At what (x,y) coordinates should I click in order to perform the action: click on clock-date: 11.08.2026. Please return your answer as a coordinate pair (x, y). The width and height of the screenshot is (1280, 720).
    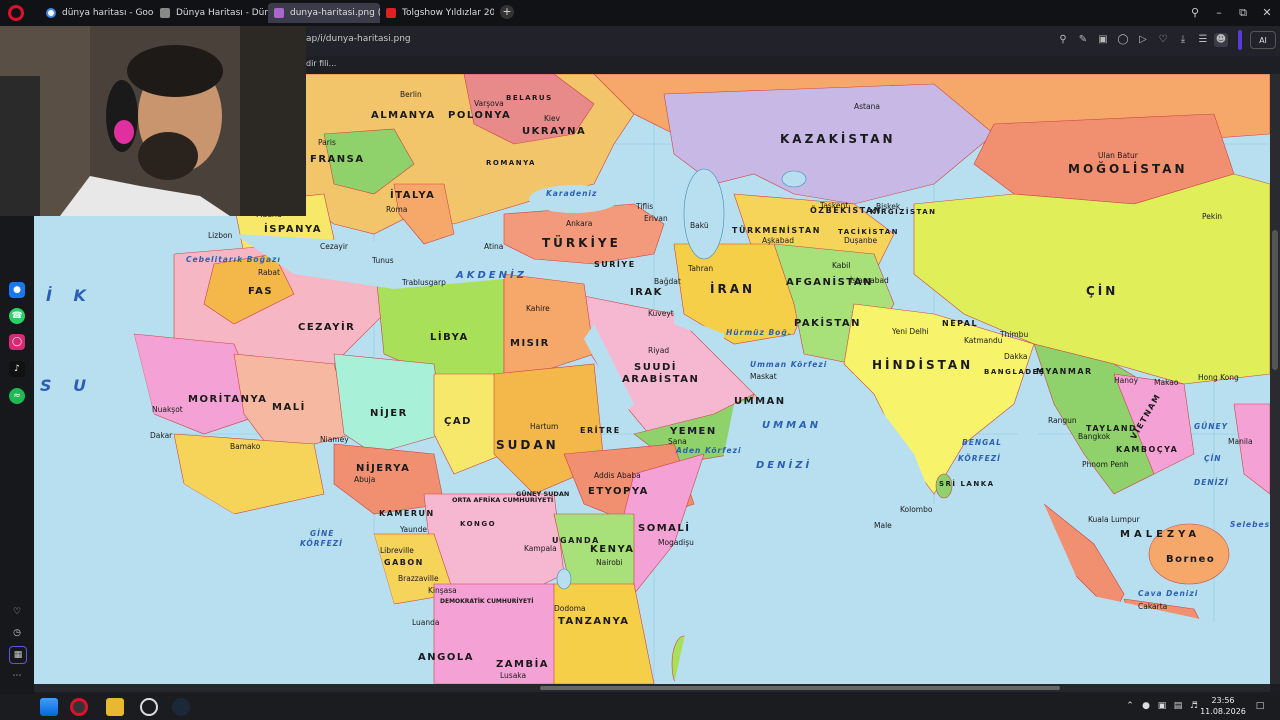
    Looking at the image, I should click on (1223, 711).